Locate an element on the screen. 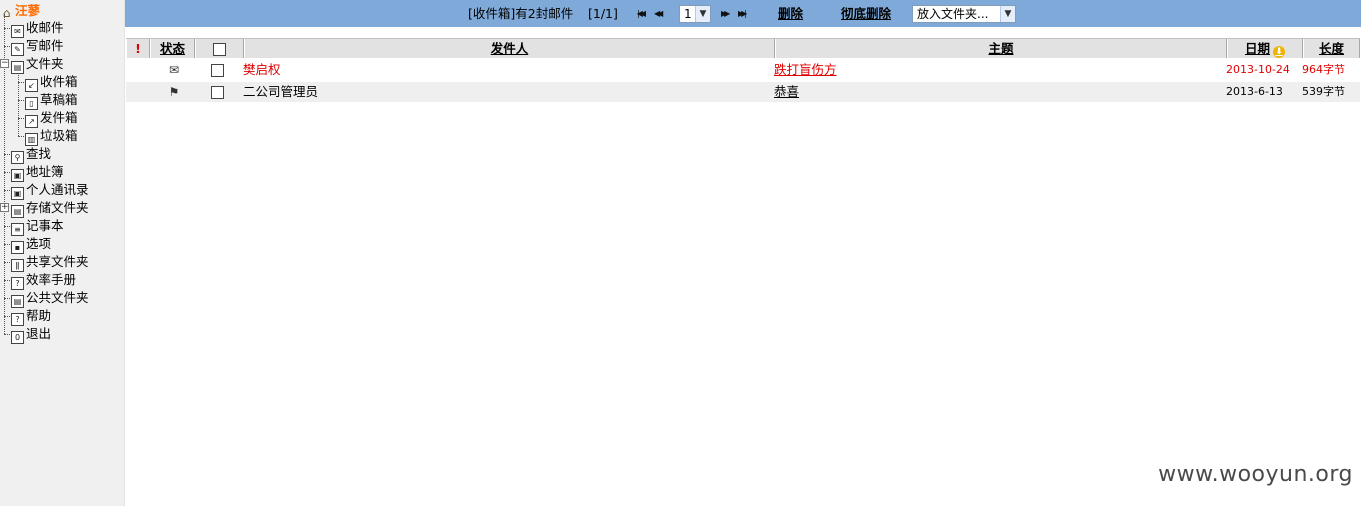  subject-header-label: 主题 is located at coordinates (1001, 48).